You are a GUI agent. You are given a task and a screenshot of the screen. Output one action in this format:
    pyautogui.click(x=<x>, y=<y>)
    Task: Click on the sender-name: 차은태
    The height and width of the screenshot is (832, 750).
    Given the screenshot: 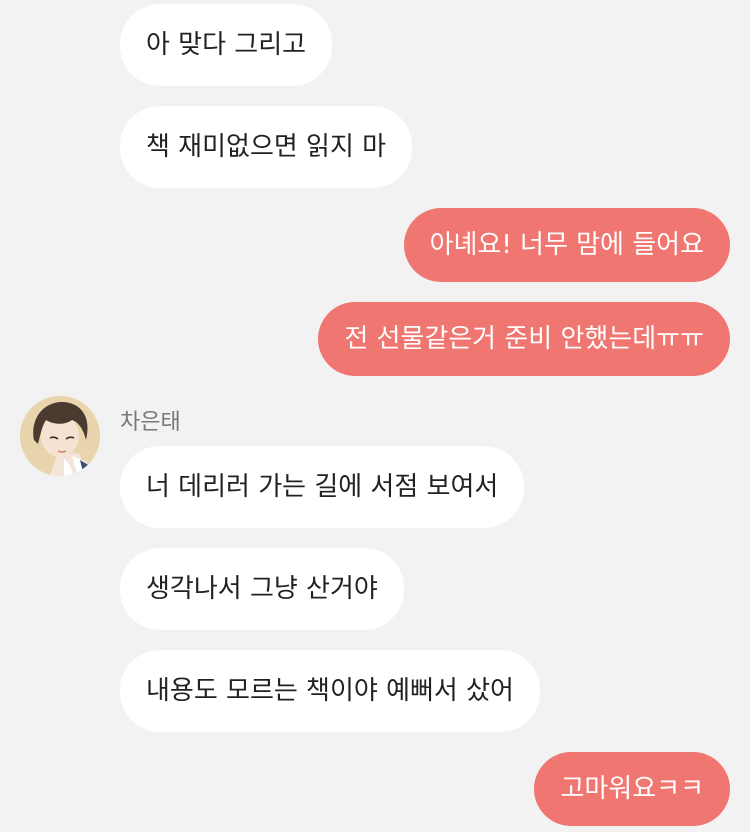 What is the action you would take?
    pyautogui.click(x=150, y=422)
    